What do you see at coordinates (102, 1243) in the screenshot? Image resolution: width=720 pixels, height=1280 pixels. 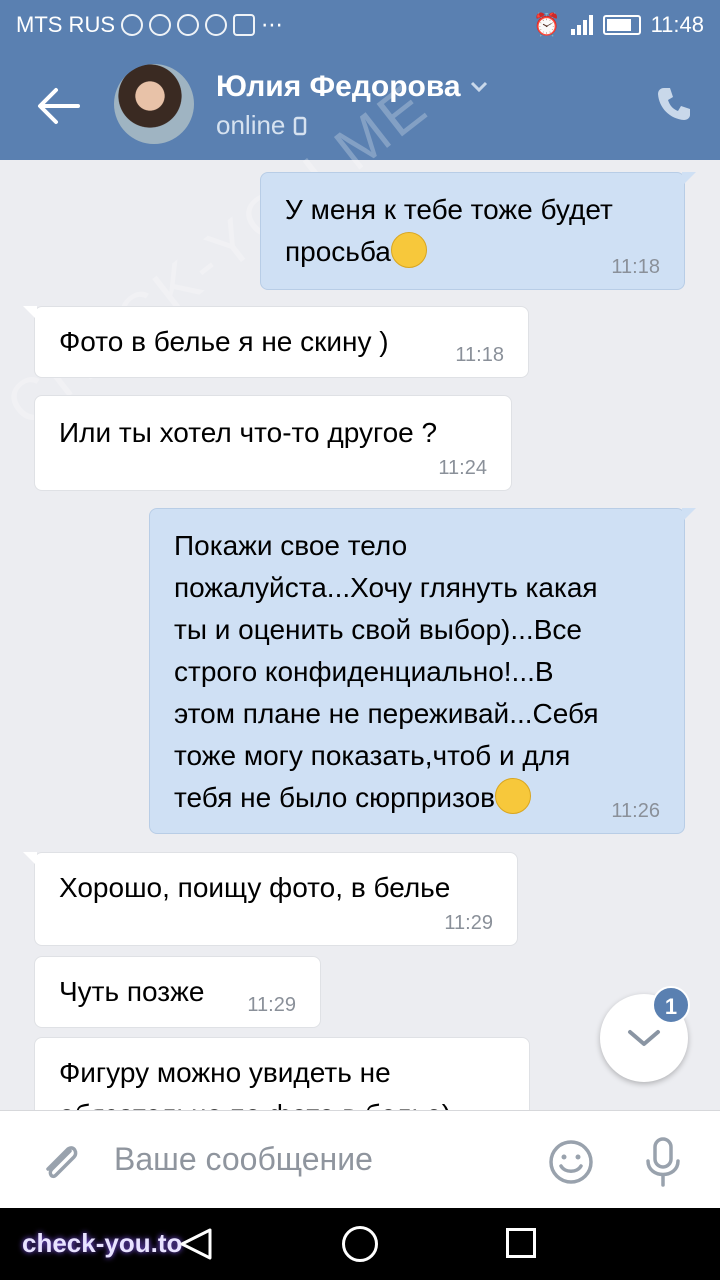 I see `watermark-text: check-you.to` at bounding box center [102, 1243].